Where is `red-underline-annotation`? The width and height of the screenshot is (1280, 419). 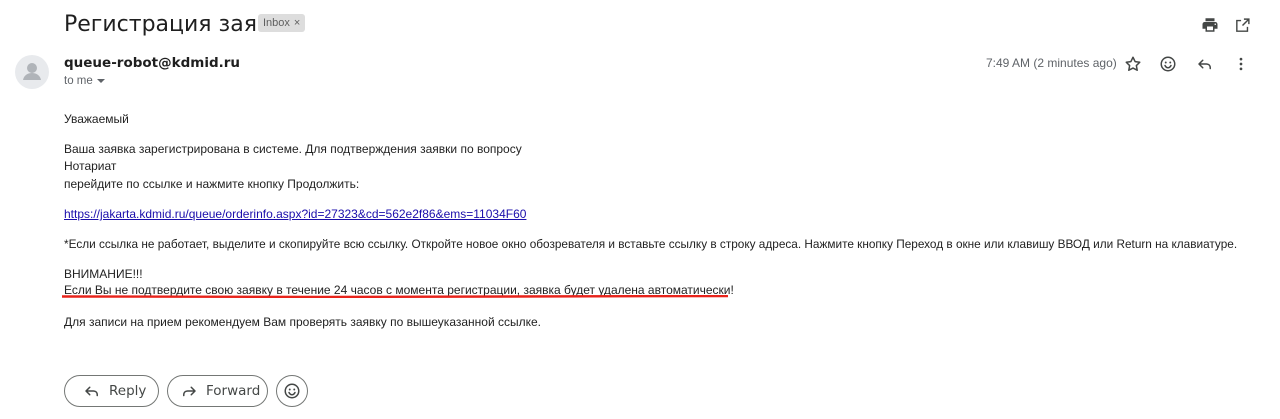
red-underline-annotation is located at coordinates (395, 296).